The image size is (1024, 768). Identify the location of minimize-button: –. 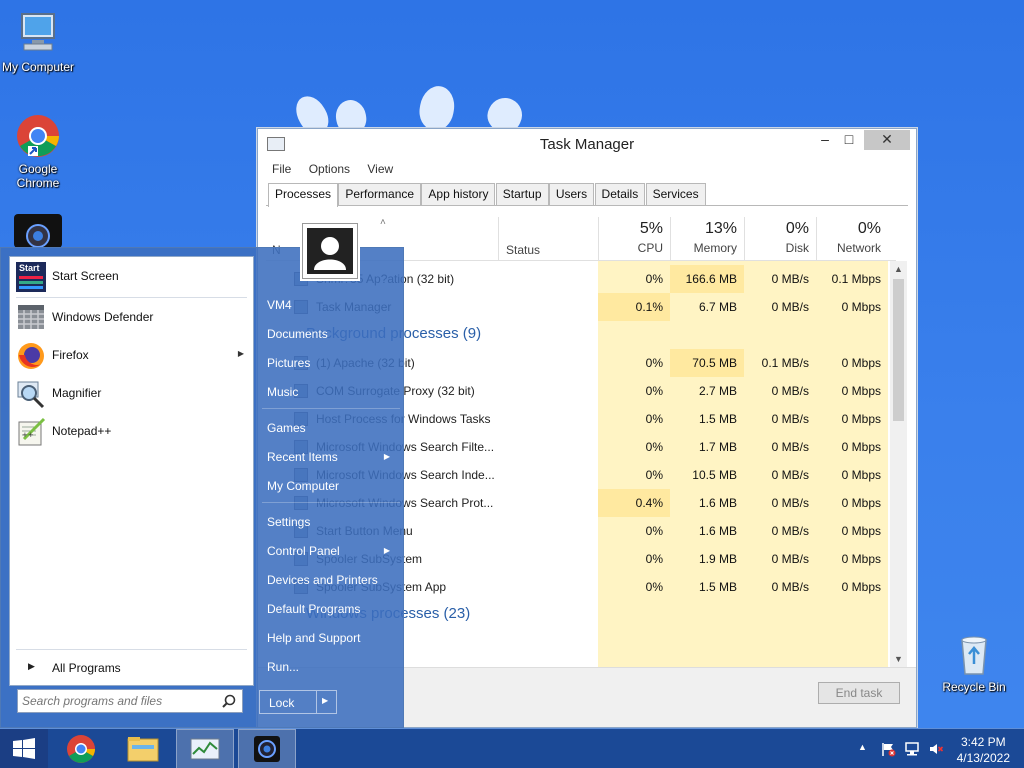
(825, 140).